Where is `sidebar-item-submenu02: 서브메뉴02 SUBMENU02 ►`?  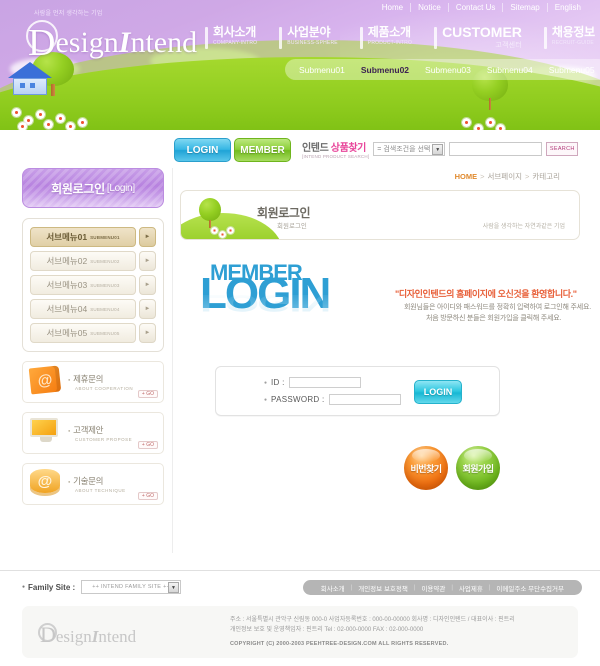 sidebar-item-submenu02: 서브메뉴02 SUBMENU02 ► is located at coordinates (93, 261).